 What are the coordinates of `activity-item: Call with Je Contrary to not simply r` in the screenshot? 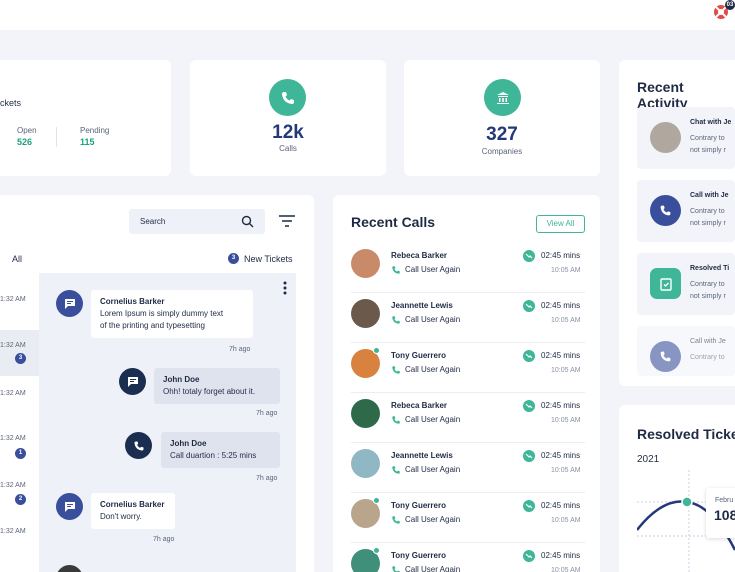 It's located at (686, 211).